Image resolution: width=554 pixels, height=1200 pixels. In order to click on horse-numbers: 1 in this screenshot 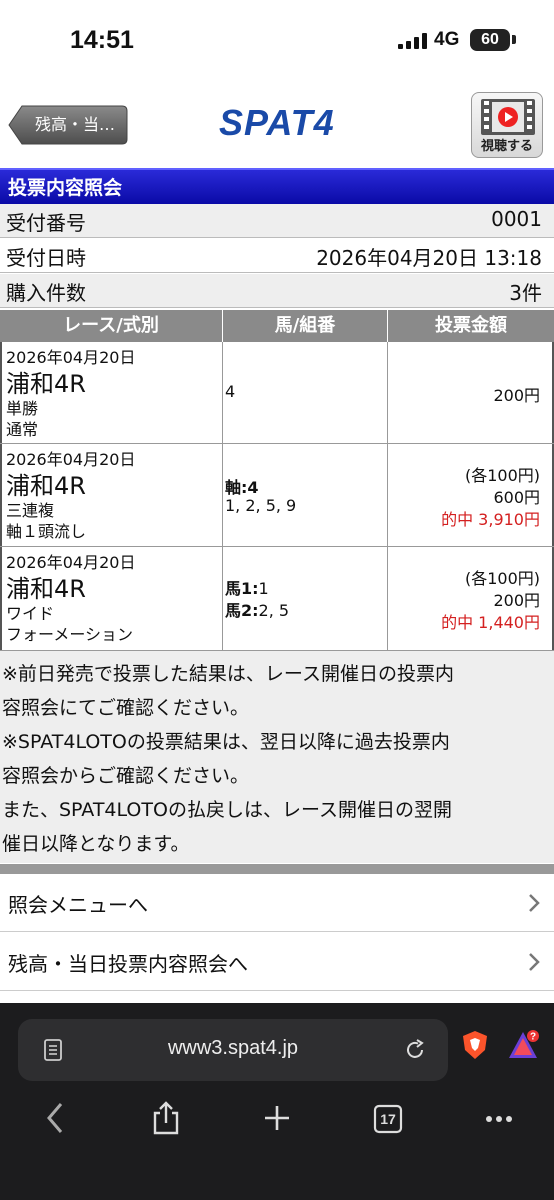, I will do `click(263, 588)`.